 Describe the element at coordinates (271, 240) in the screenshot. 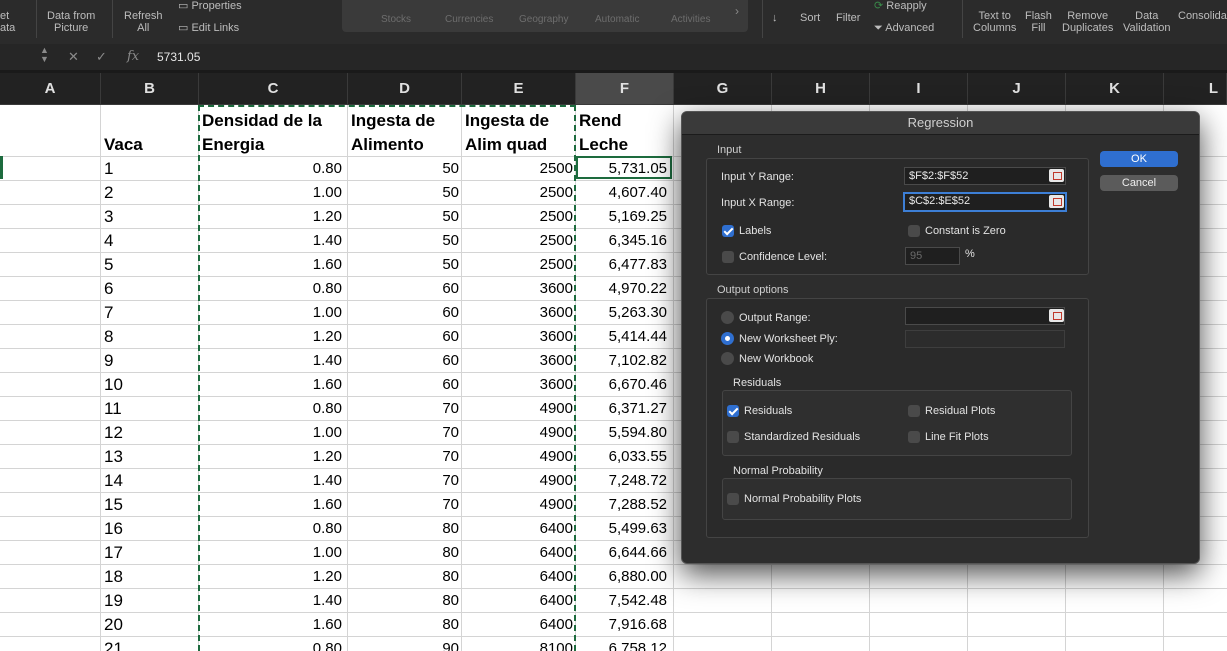

I see `cell-densidad: 1.40` at that location.